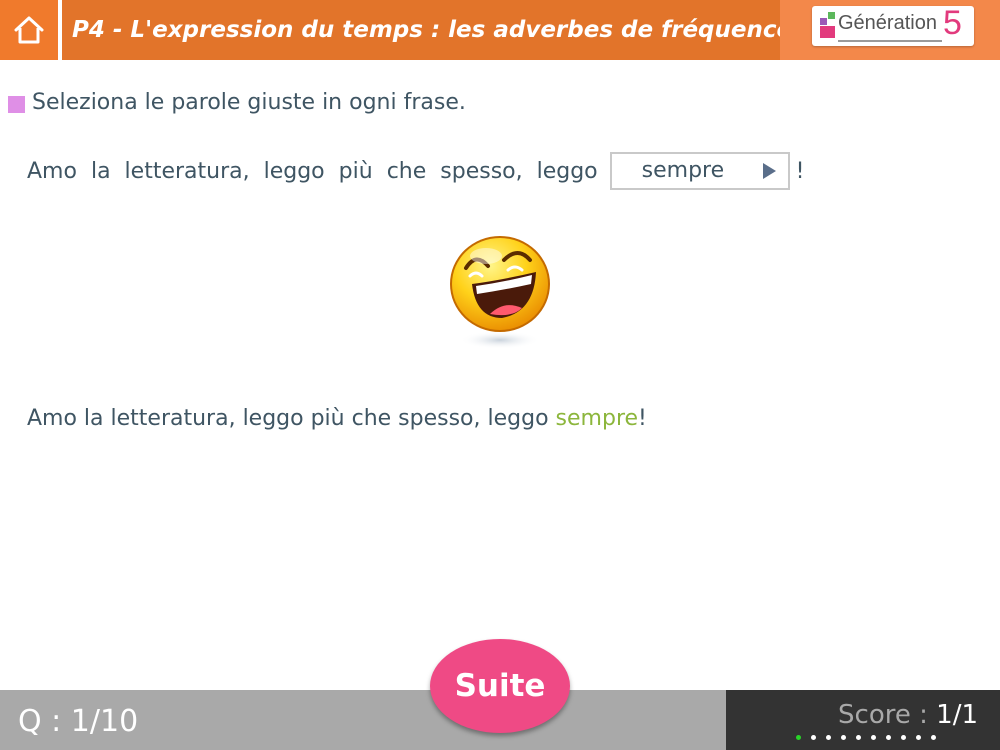 Image resolution: width=1000 pixels, height=750 pixels. What do you see at coordinates (406, 171) in the screenshot?
I see `sentence-word: che` at bounding box center [406, 171].